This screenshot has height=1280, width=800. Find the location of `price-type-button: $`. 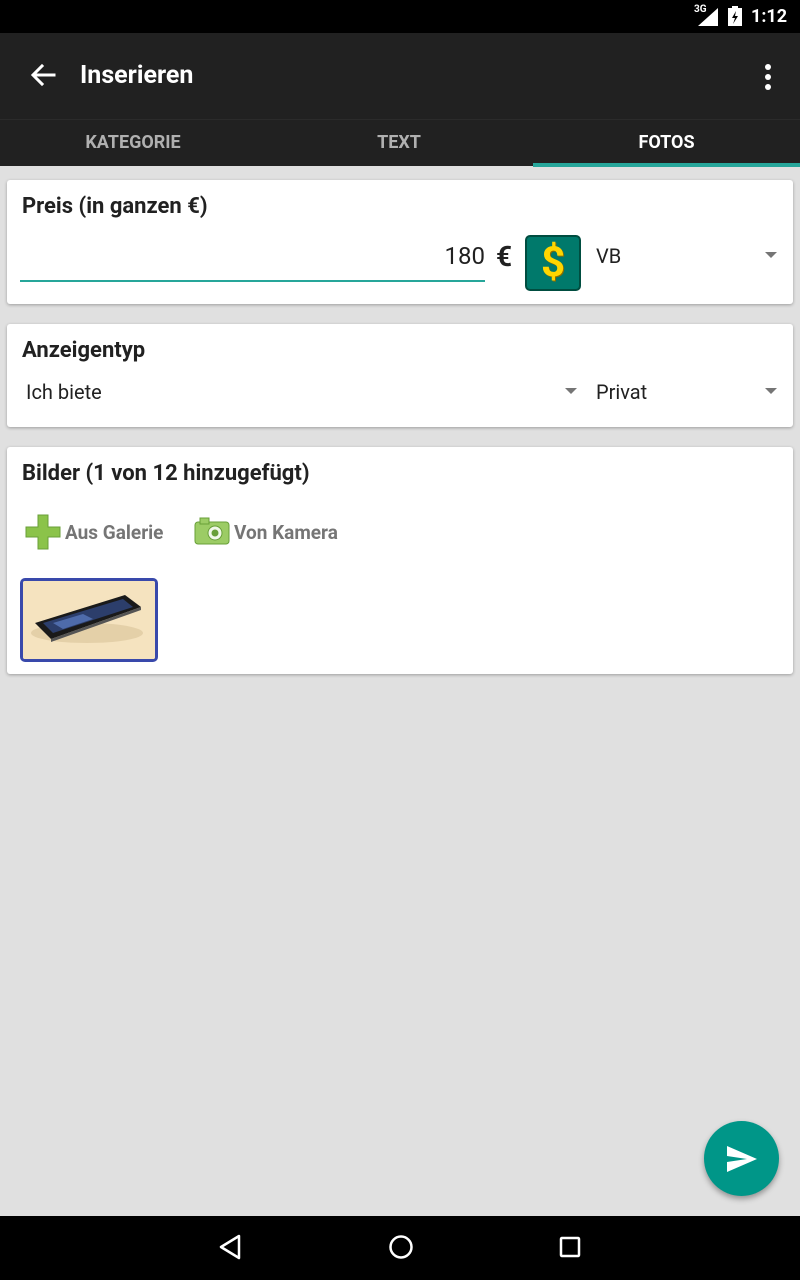

price-type-button: $ is located at coordinates (553, 263).